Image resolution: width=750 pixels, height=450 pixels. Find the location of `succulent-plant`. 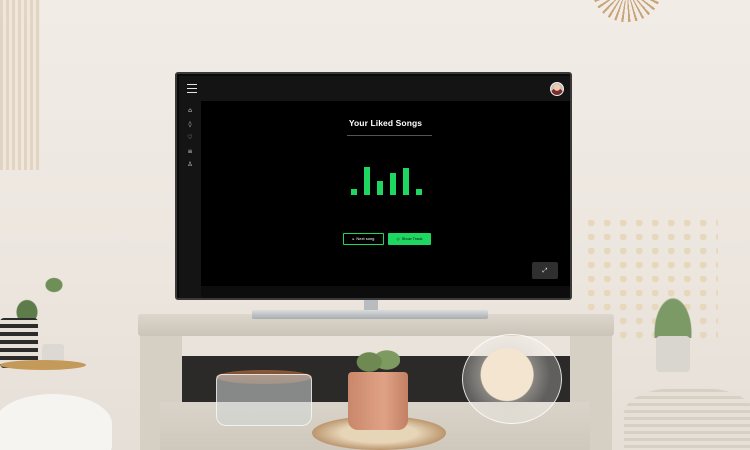

succulent-plant is located at coordinates (673, 314).